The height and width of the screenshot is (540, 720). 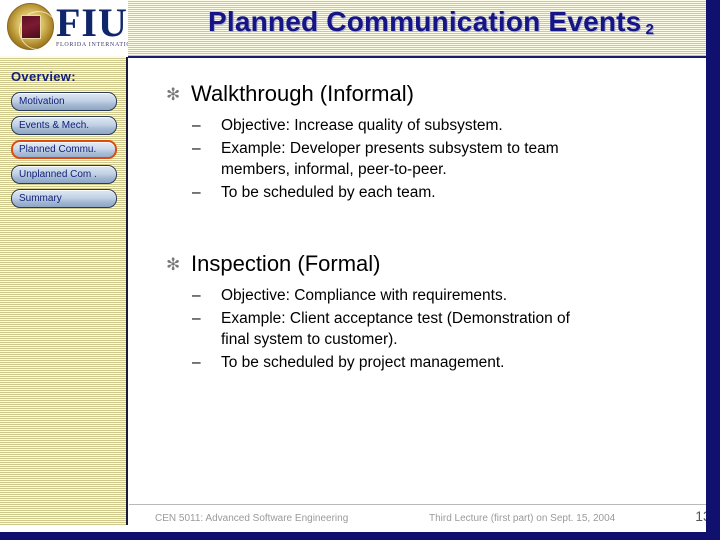 What do you see at coordinates (127, 291) in the screenshot?
I see `sidebar-divider` at bounding box center [127, 291].